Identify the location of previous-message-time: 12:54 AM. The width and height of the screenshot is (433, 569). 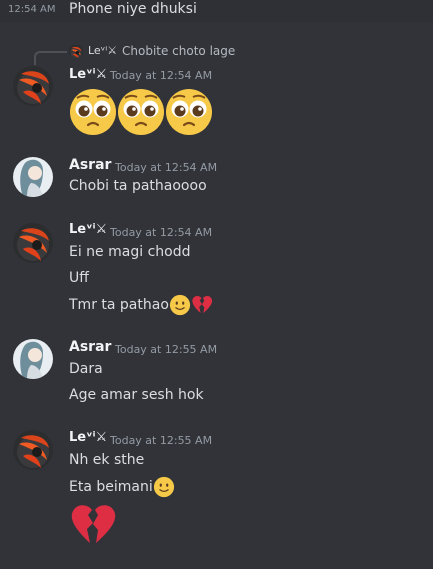
(32, 9).